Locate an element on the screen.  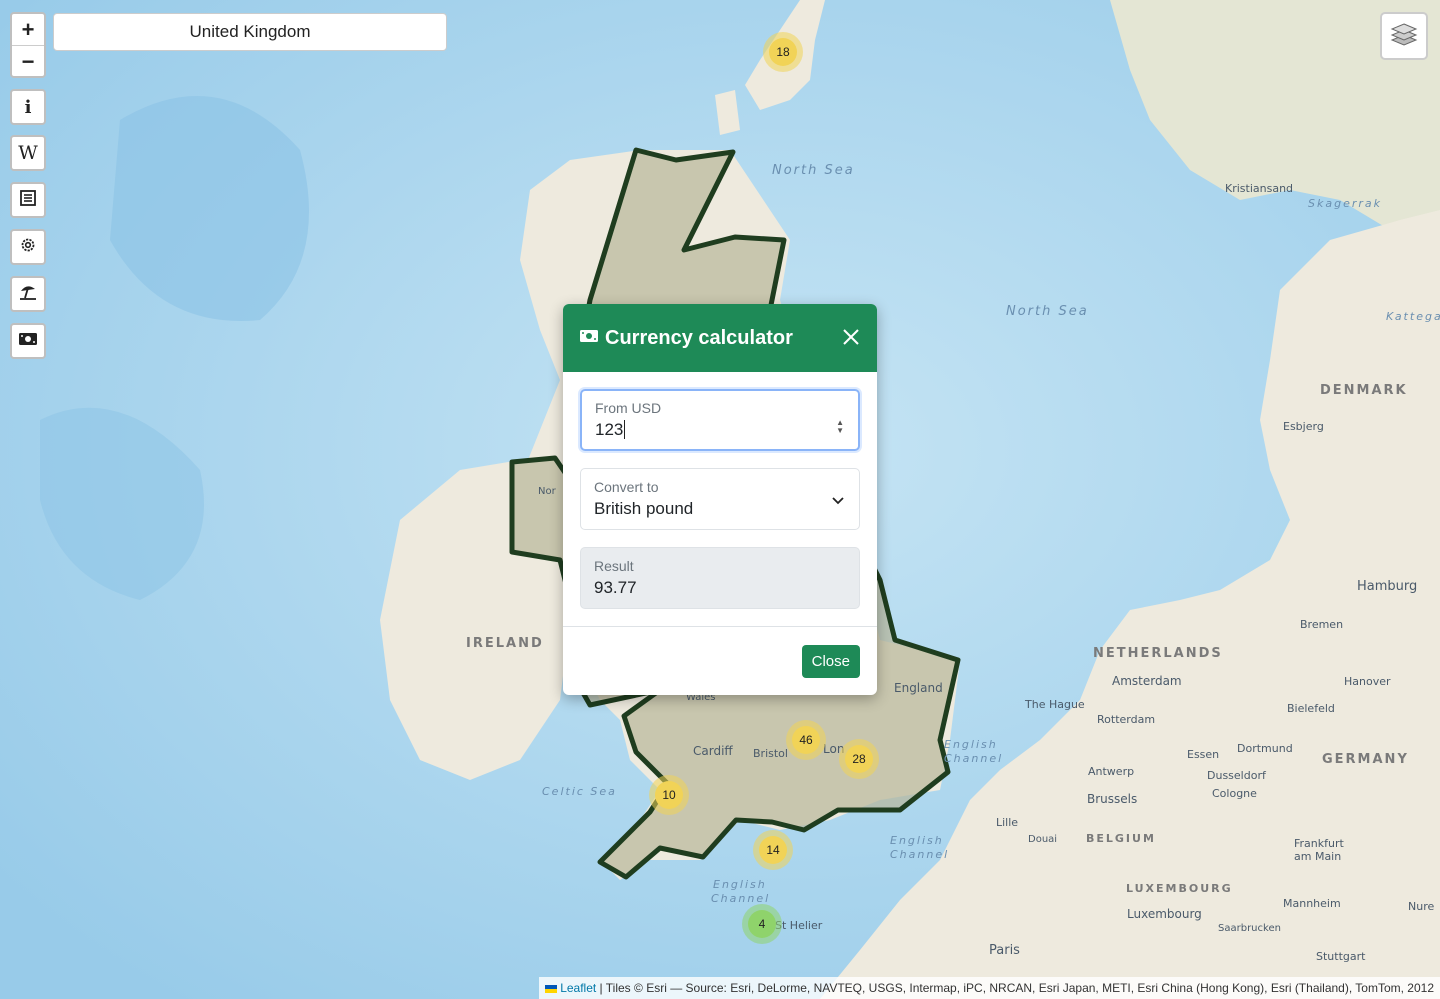
modal-title: Currency calculator is located at coordinates (699, 337).